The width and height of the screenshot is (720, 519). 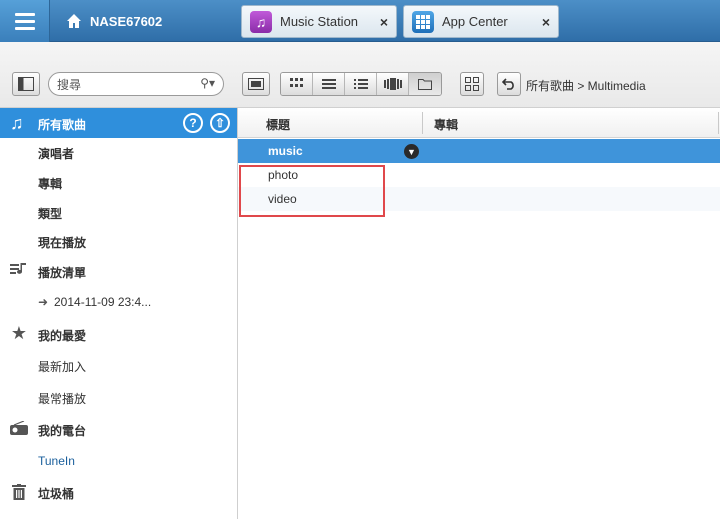 I want to click on upload-icon: ⇧, so click(x=220, y=123).